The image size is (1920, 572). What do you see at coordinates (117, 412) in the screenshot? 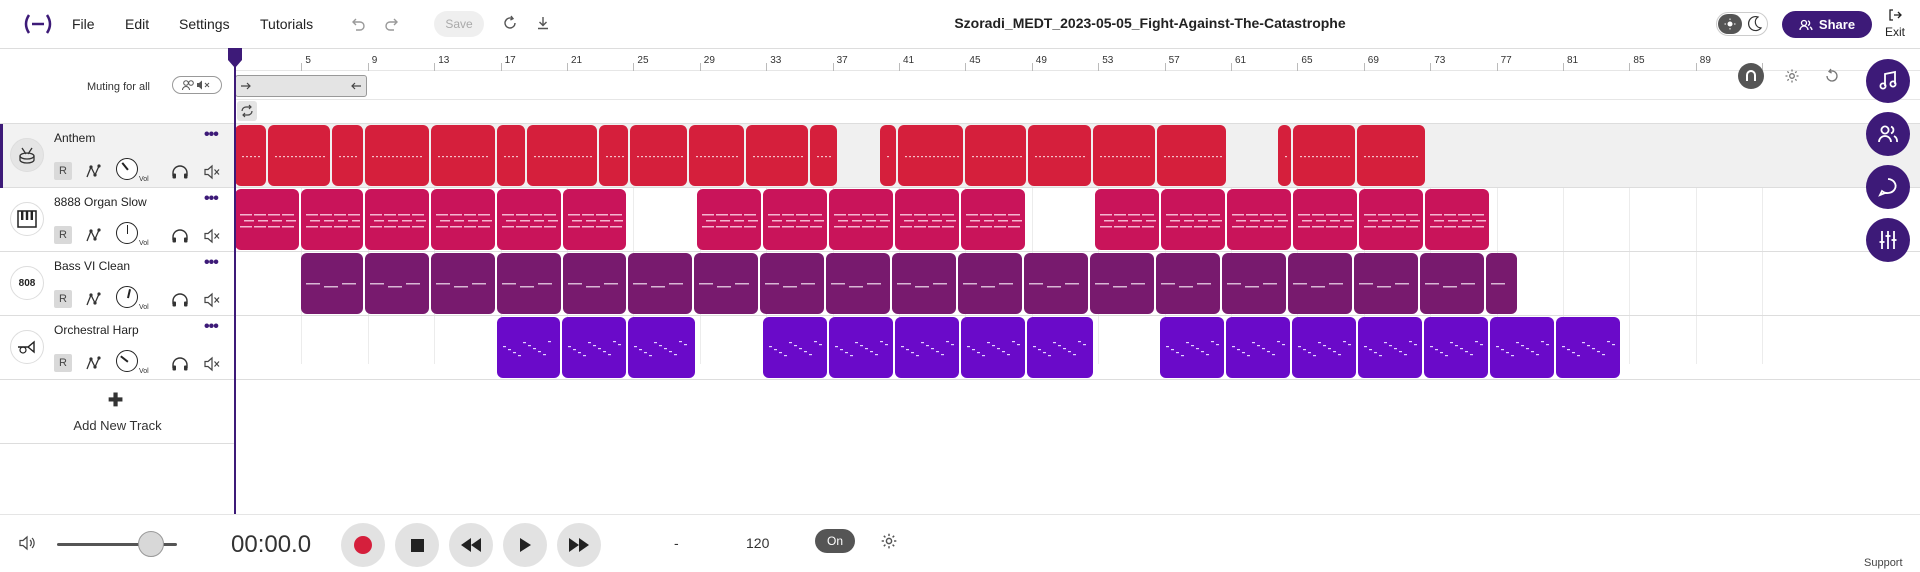
I see `add-new-track-button: ✚ Add New Track` at bounding box center [117, 412].